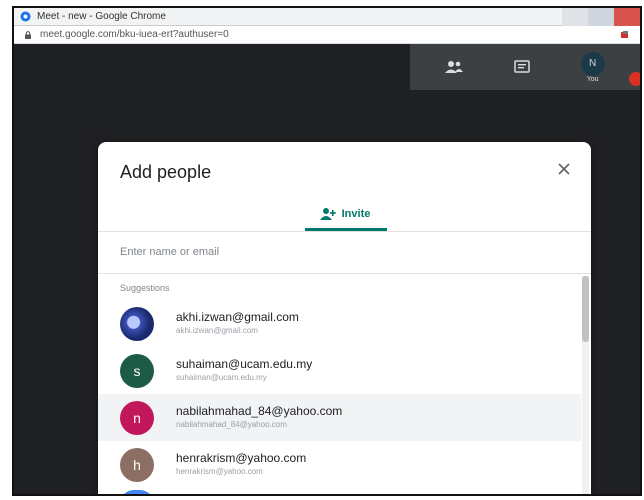 This screenshot has width=644, height=500. I want to click on contact-avatar-partial, so click(137, 492).